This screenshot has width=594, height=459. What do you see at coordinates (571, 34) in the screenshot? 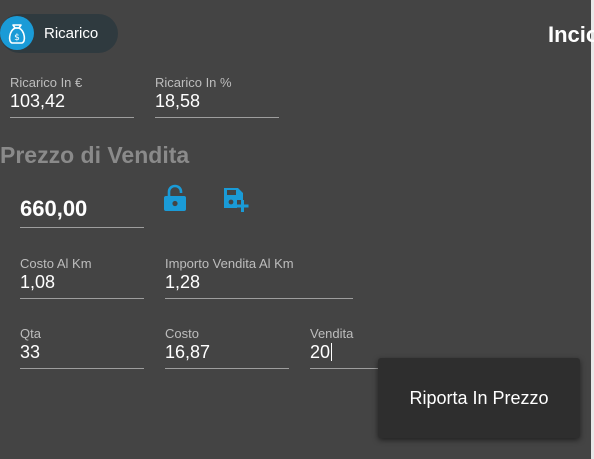
I see `page-title: Incio` at bounding box center [571, 34].